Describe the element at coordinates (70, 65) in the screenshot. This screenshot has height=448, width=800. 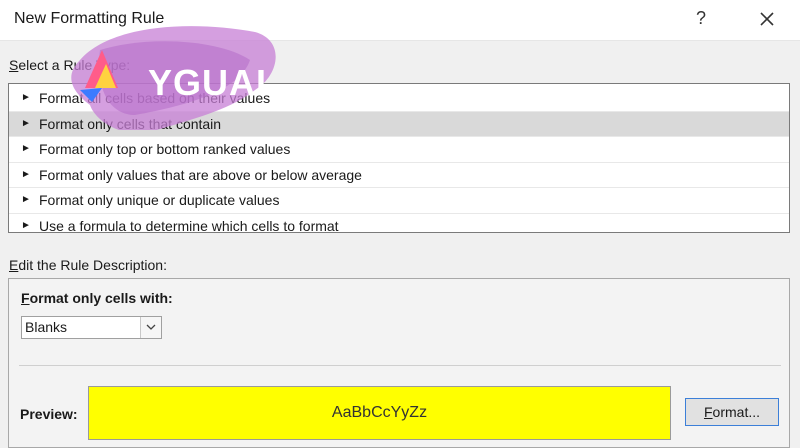
I see `rule-type-label: Select a Rule Type:` at that location.